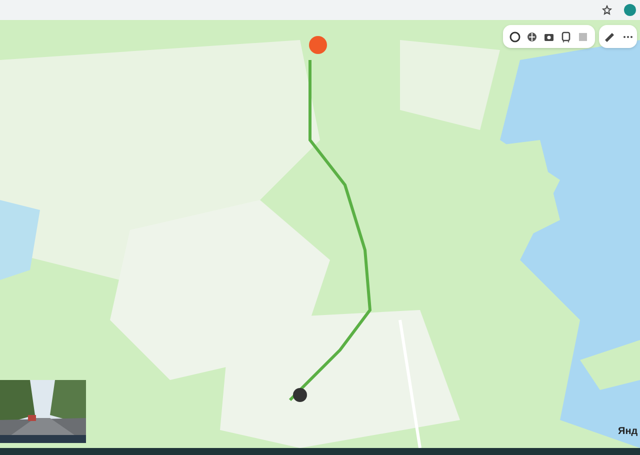  Describe the element at coordinates (607, 10) in the screenshot. I see `star-icon` at that location.